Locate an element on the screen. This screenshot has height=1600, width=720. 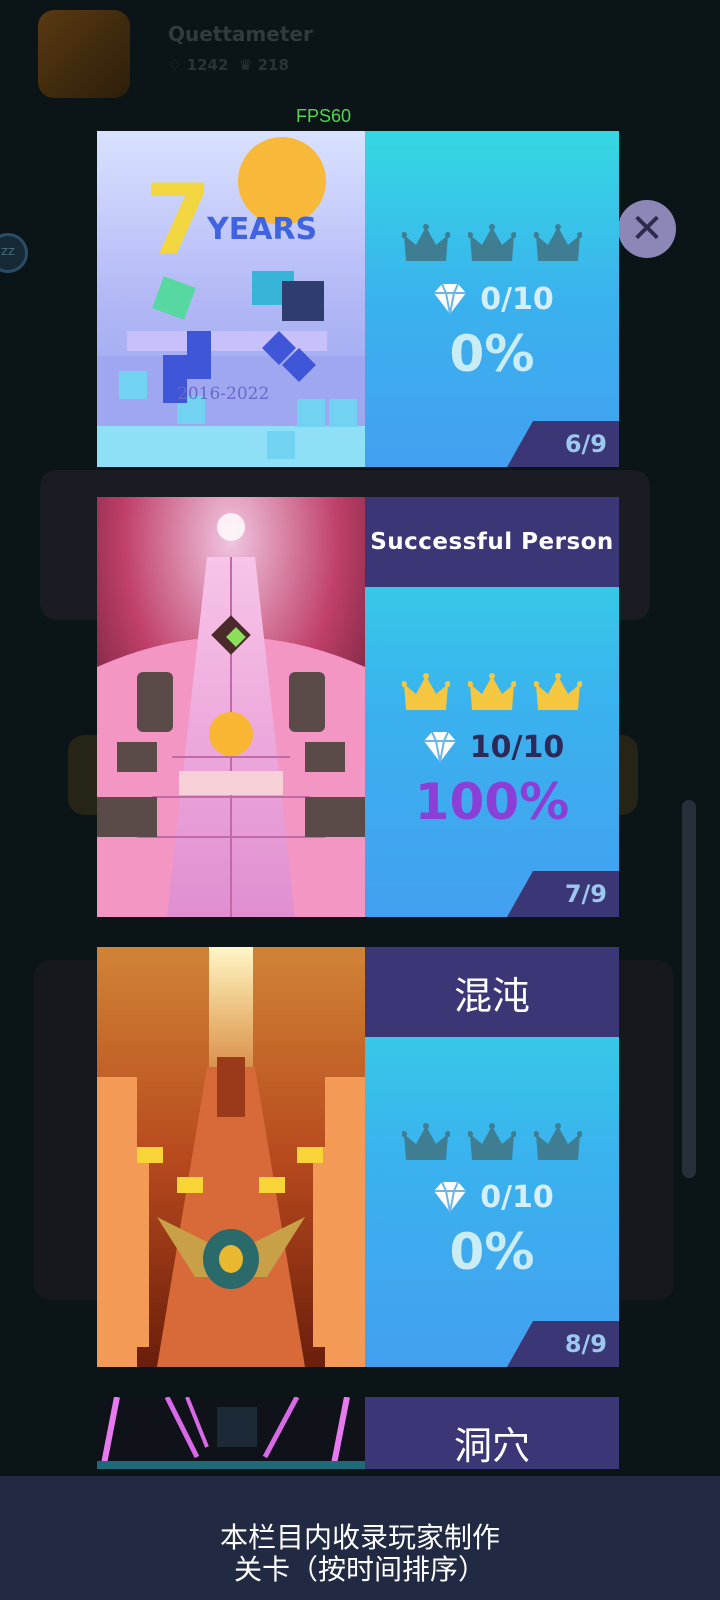
close-icon: ✕ is located at coordinates (647, 229).